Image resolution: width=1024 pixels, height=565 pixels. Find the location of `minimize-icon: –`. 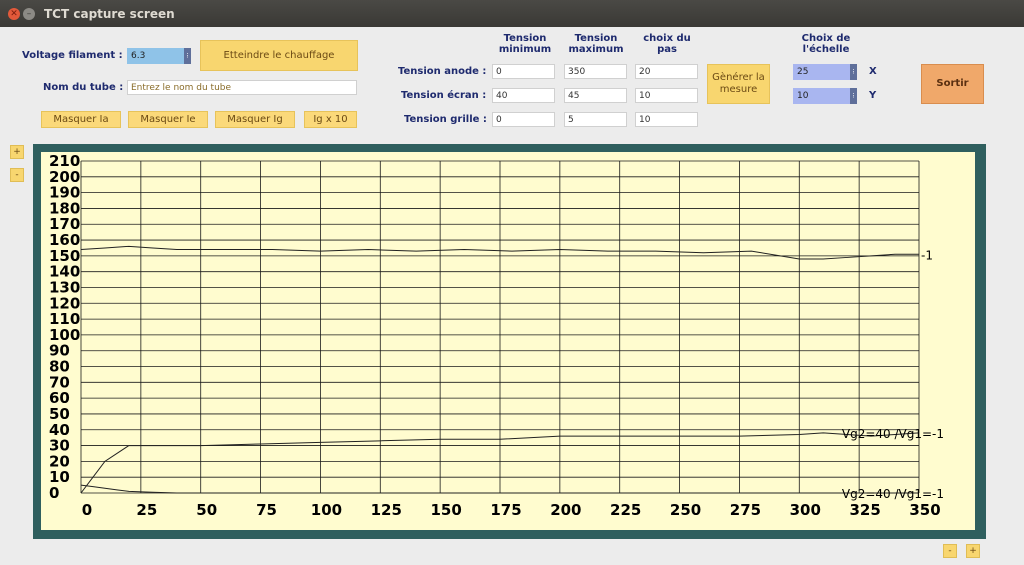

minimize-icon: – is located at coordinates (29, 14).